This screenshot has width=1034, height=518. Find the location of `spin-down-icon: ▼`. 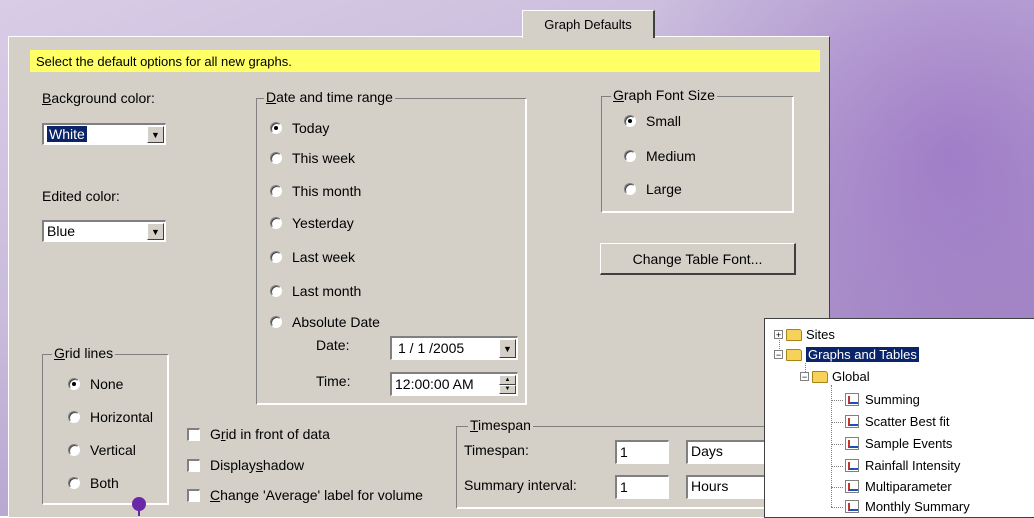

spin-down-icon: ▼ is located at coordinates (507, 389).